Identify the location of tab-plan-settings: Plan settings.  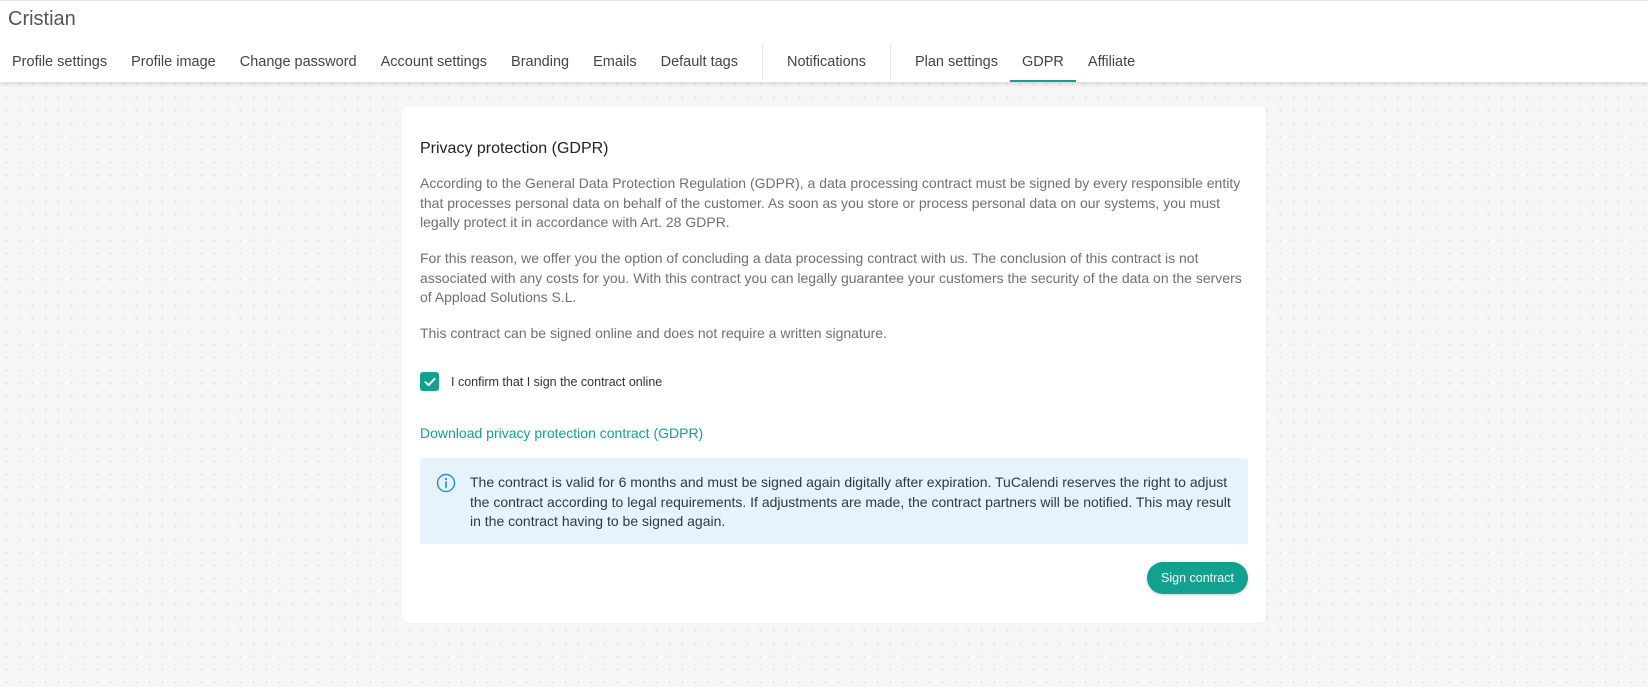
(956, 61).